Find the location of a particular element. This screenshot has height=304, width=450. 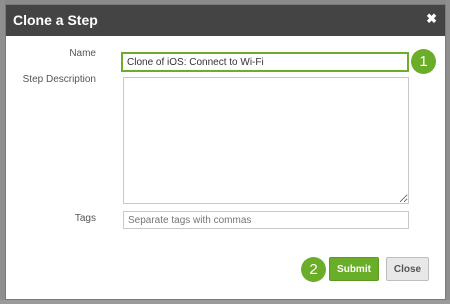

submit-button: Submit is located at coordinates (354, 269).